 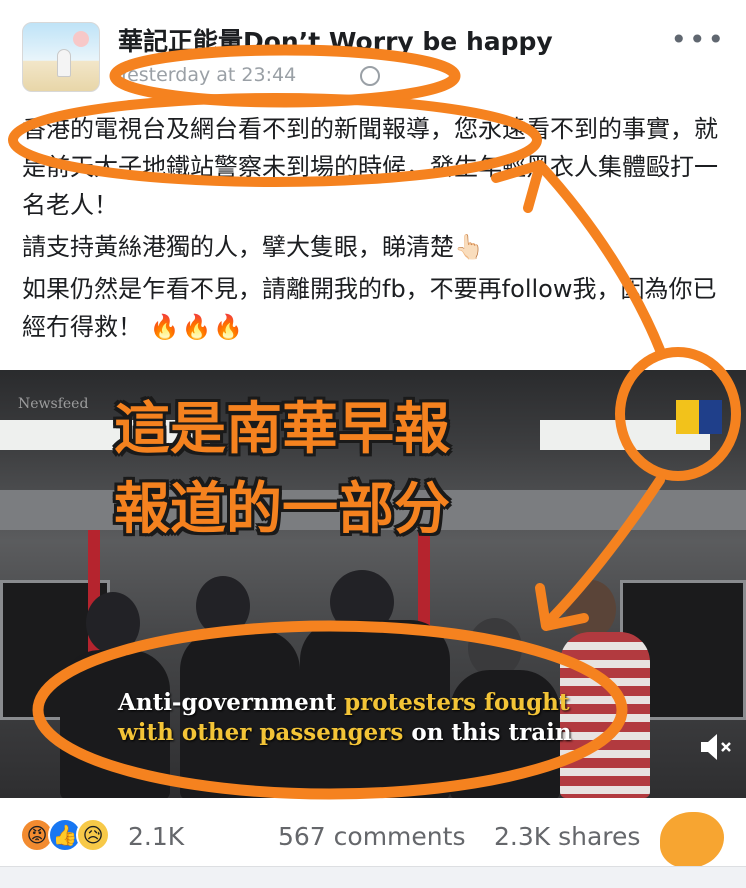 I want to click on comments-count: 567 comments, so click(x=371, y=836).